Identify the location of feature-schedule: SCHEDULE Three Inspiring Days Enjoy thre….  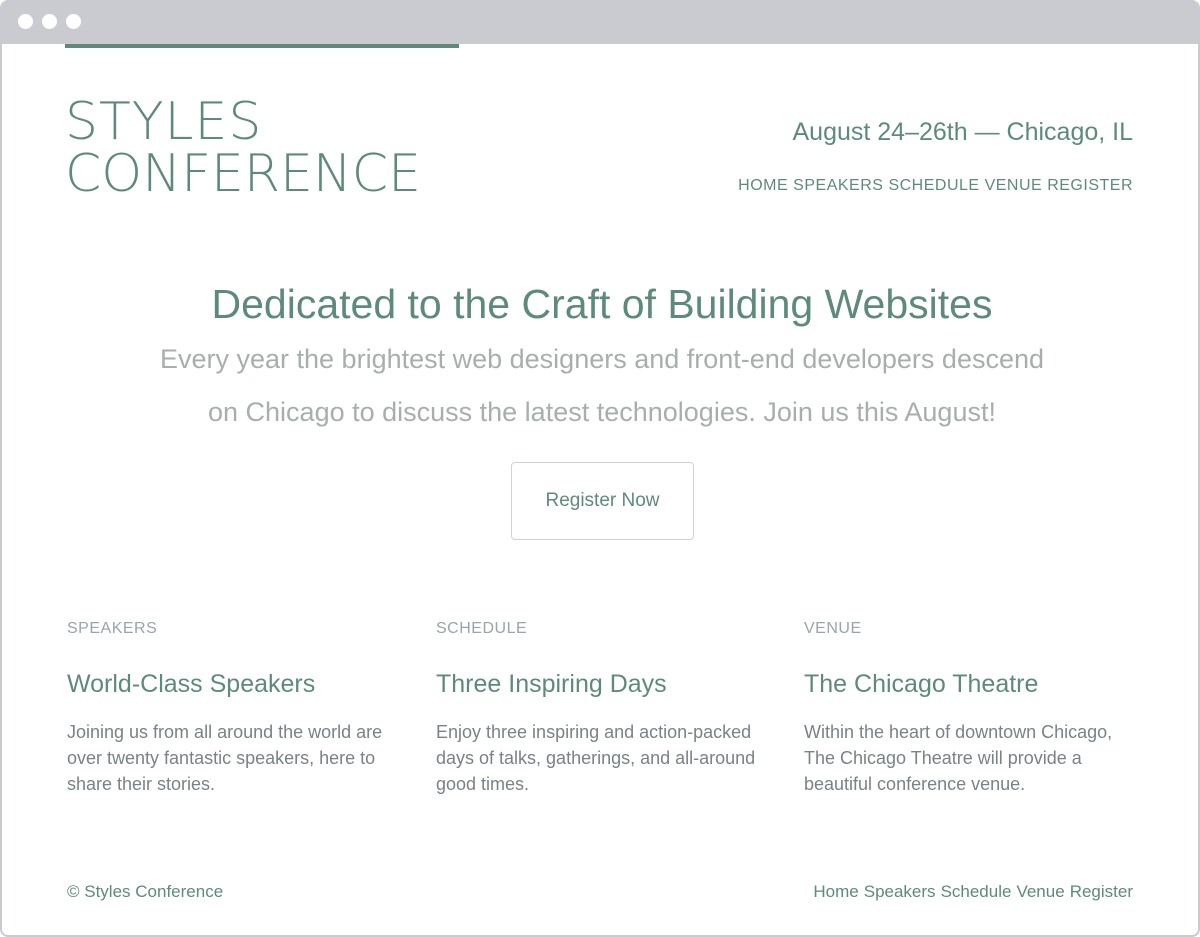
(606, 708).